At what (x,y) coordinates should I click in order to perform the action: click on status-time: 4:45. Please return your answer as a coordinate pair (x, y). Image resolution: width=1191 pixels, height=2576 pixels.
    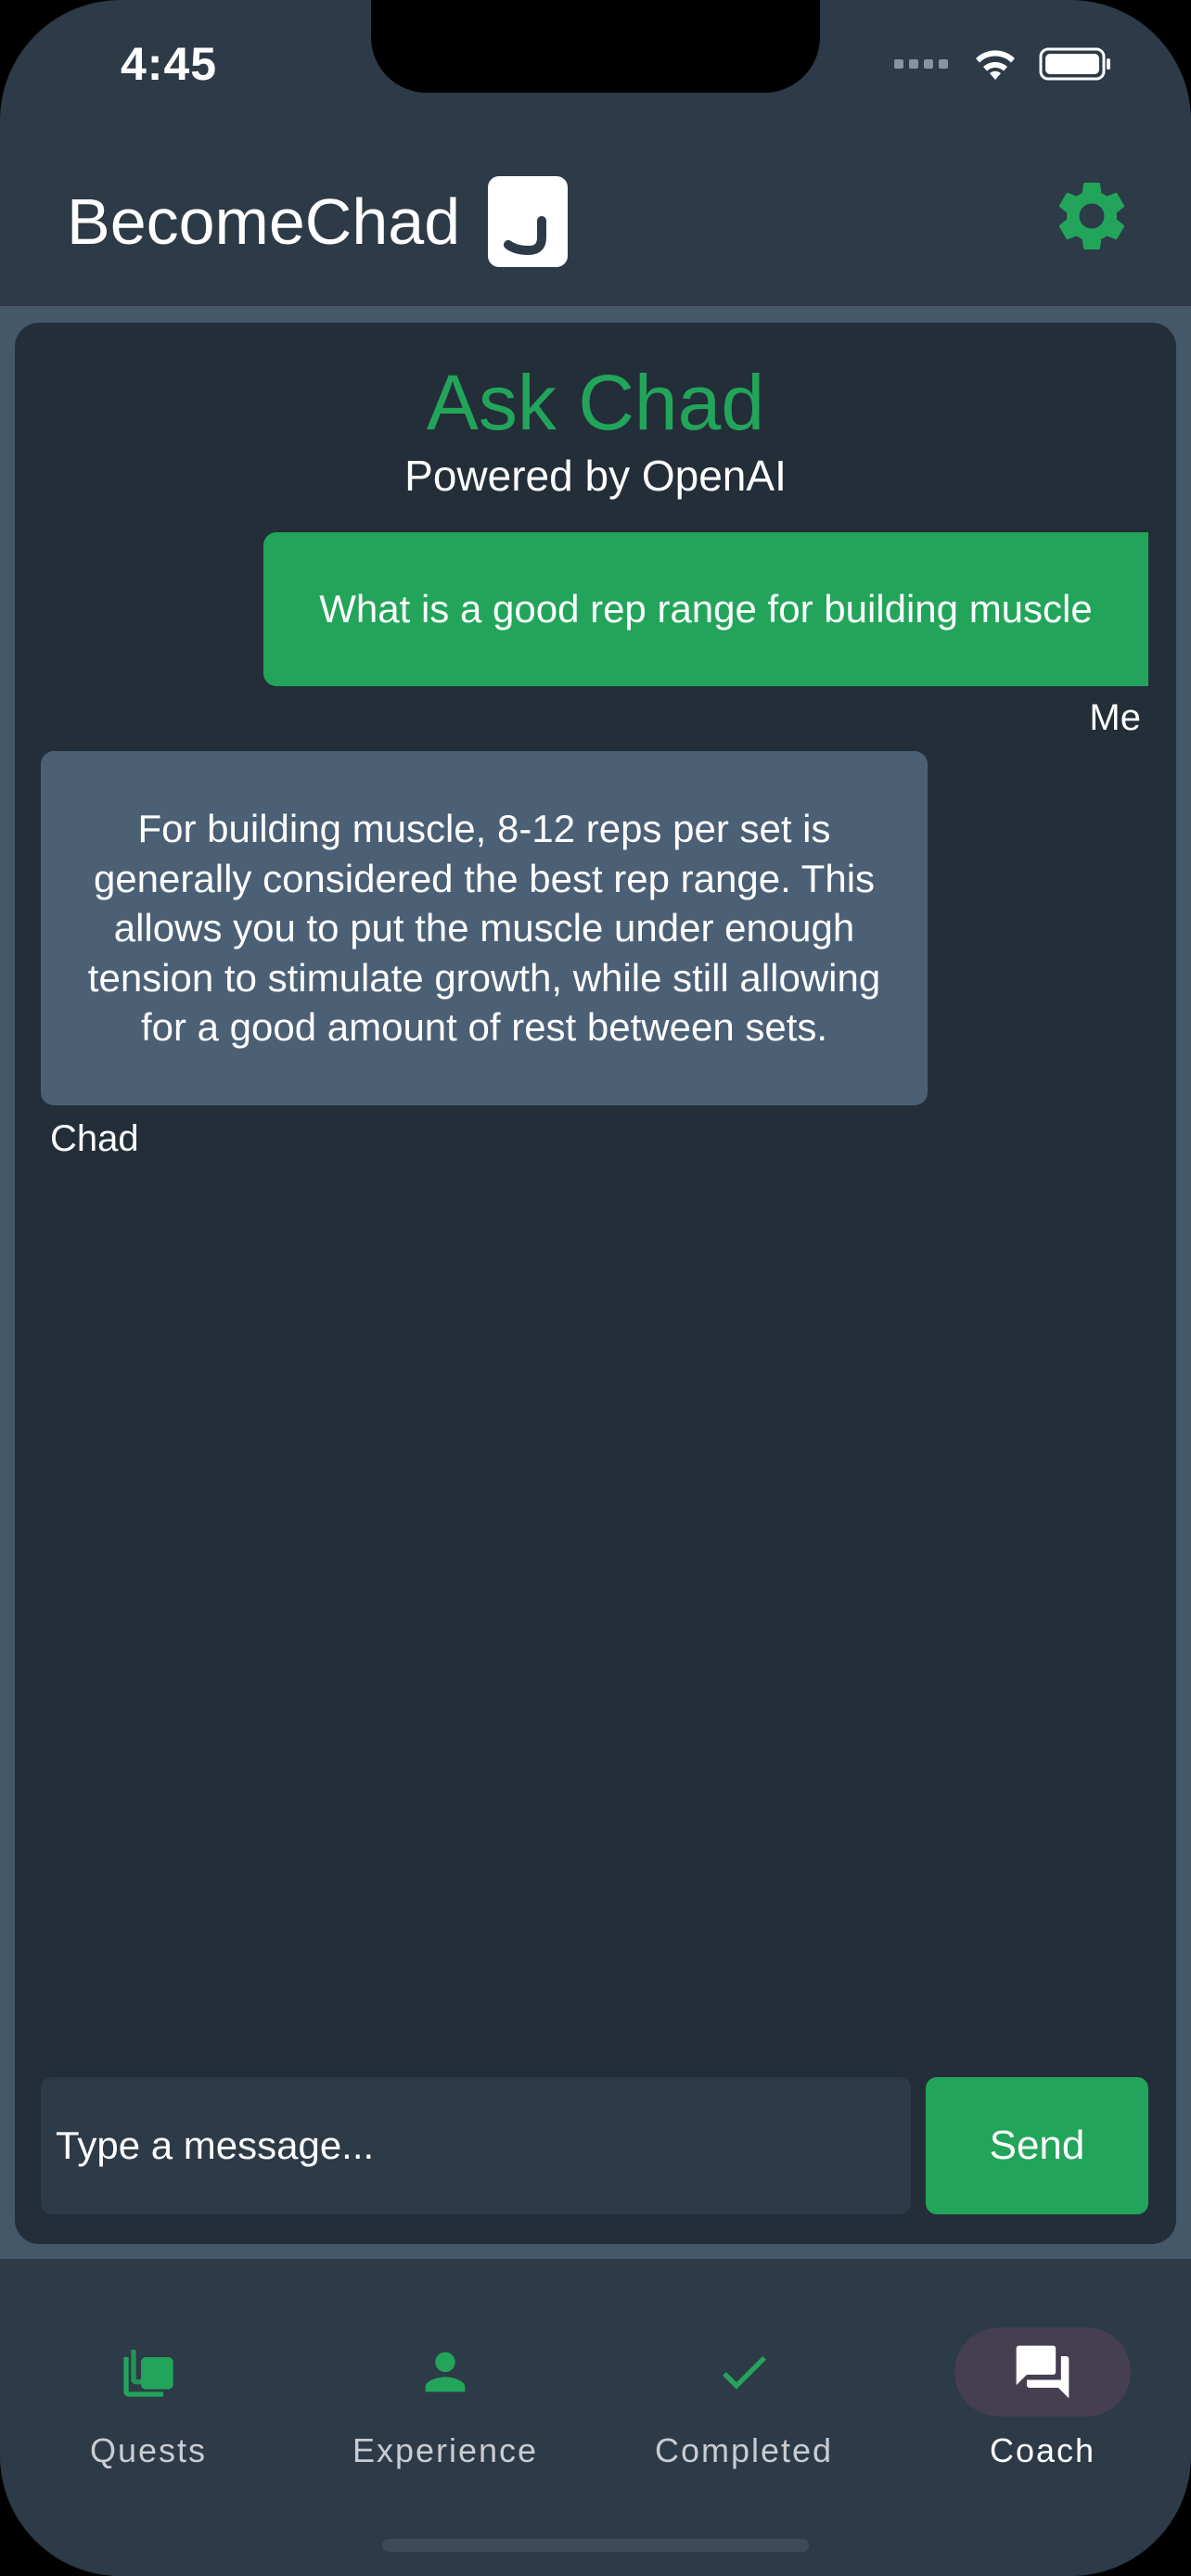
    Looking at the image, I should click on (169, 64).